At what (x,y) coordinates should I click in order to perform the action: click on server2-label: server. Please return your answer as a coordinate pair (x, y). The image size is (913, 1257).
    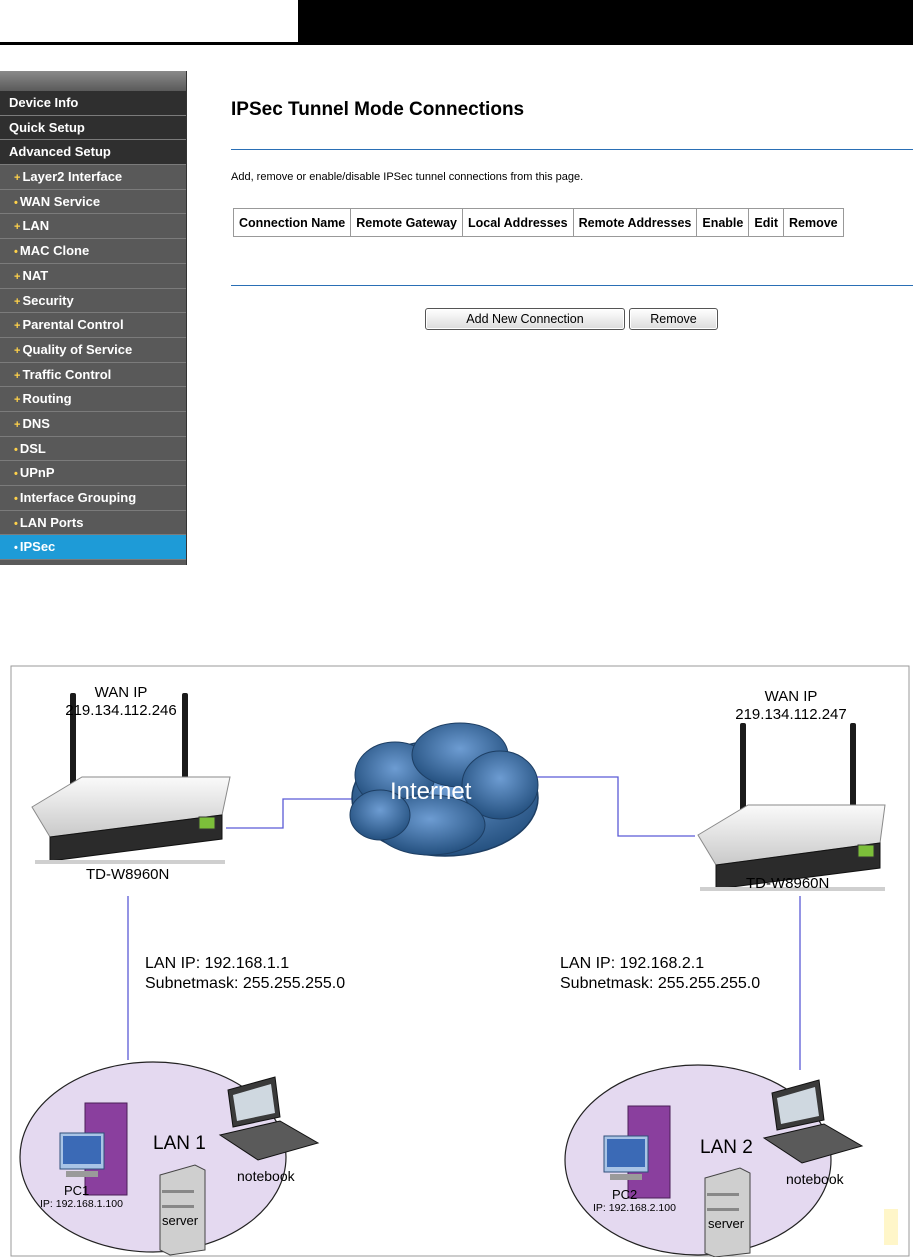
    Looking at the image, I should click on (726, 1223).